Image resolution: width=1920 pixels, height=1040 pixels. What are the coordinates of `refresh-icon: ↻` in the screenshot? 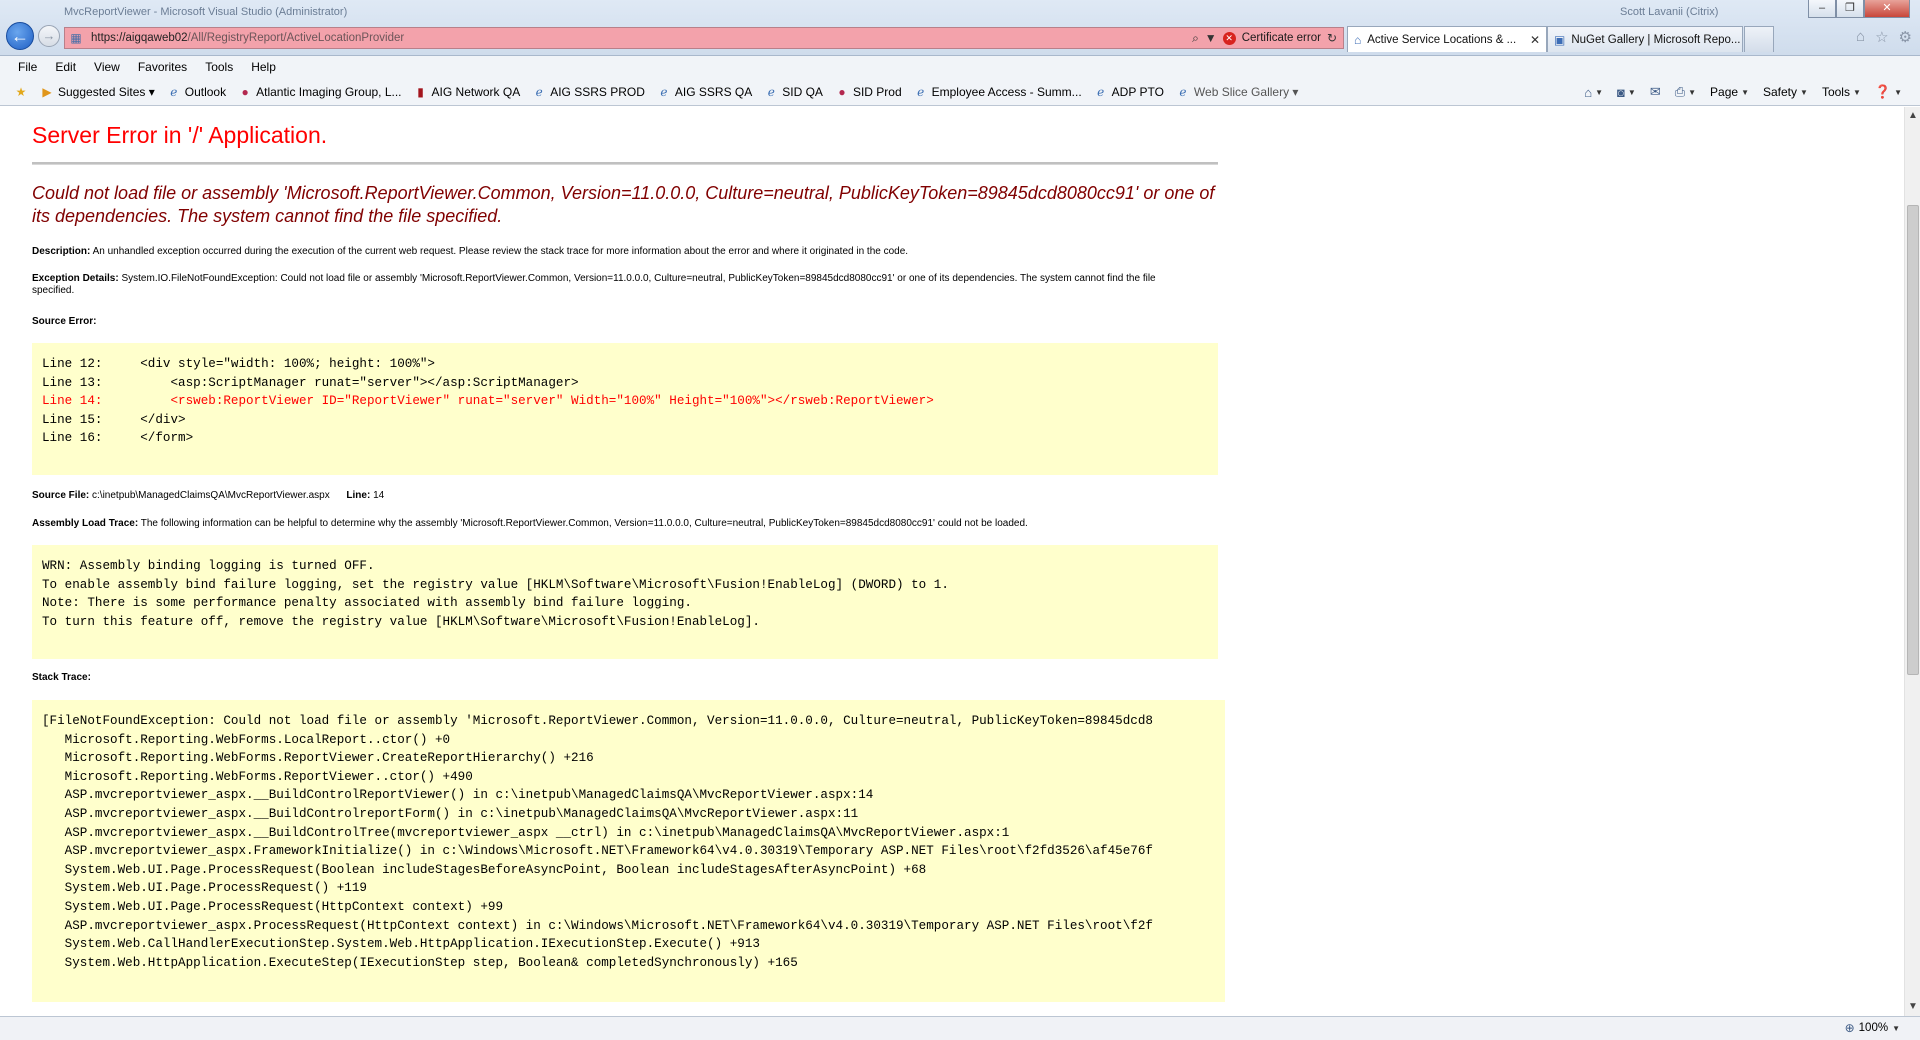 It's located at (1332, 38).